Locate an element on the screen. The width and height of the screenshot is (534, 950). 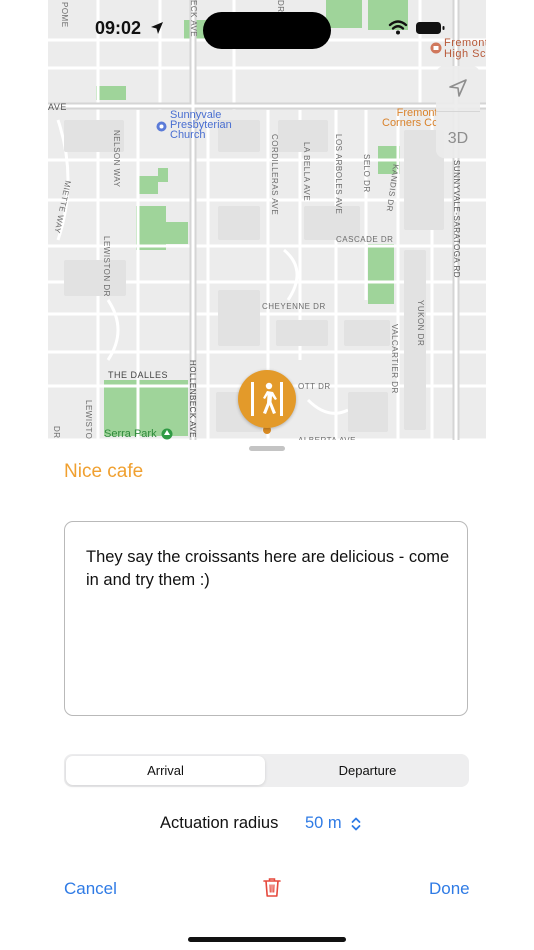
map-label-sunnyvale-saratoga-rd: SUNNYVALE-SARATOGA RD is located at coordinates (456, 219).